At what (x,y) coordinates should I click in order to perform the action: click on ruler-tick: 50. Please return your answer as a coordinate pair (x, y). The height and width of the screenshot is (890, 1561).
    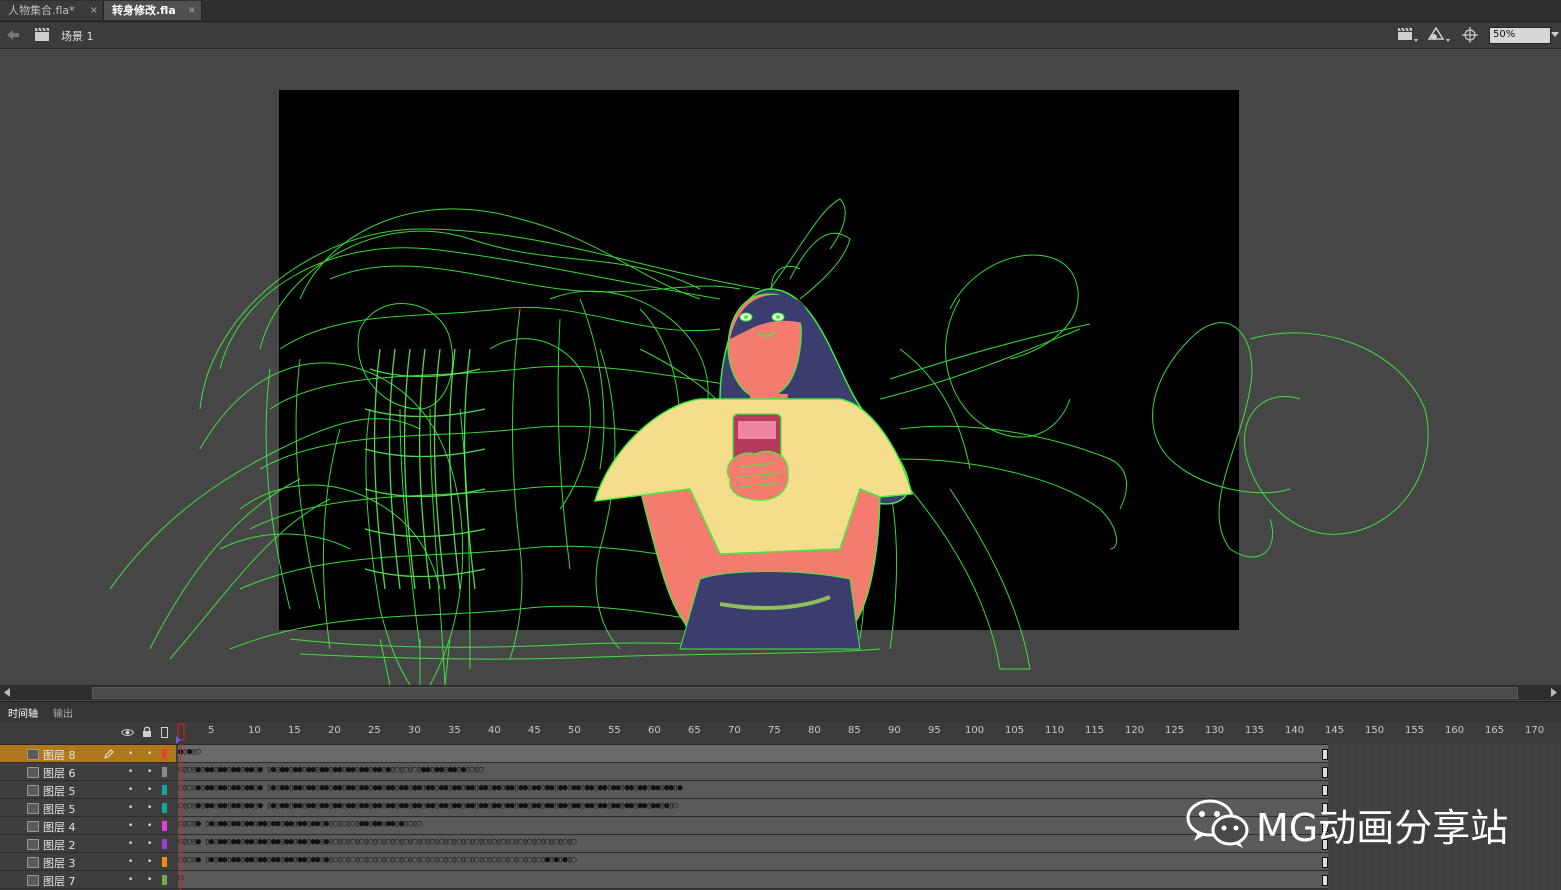
    Looking at the image, I should click on (574, 730).